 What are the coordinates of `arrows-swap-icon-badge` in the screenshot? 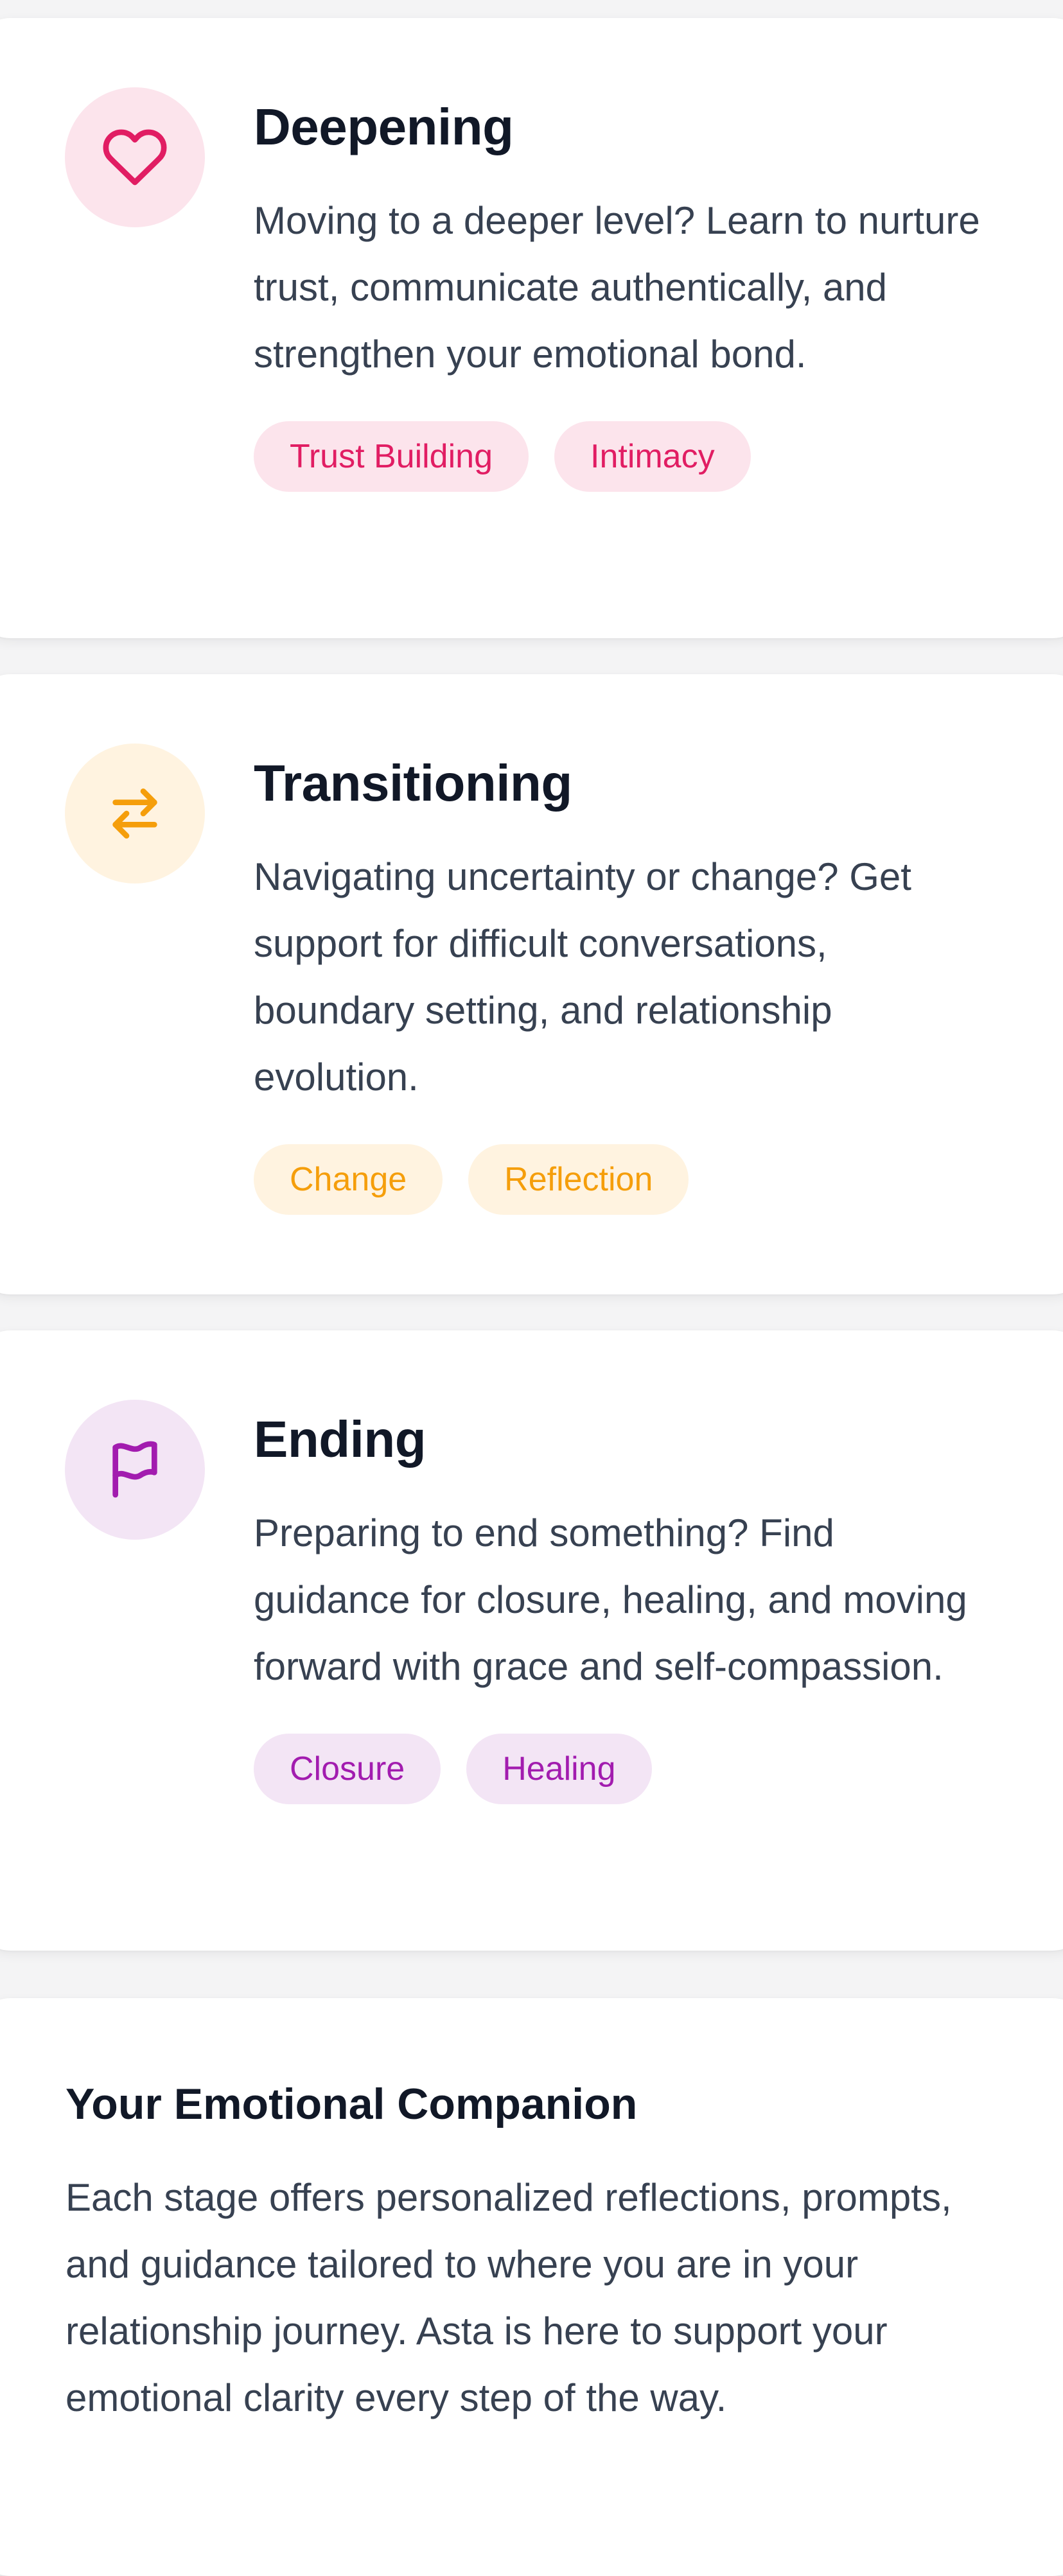 It's located at (135, 813).